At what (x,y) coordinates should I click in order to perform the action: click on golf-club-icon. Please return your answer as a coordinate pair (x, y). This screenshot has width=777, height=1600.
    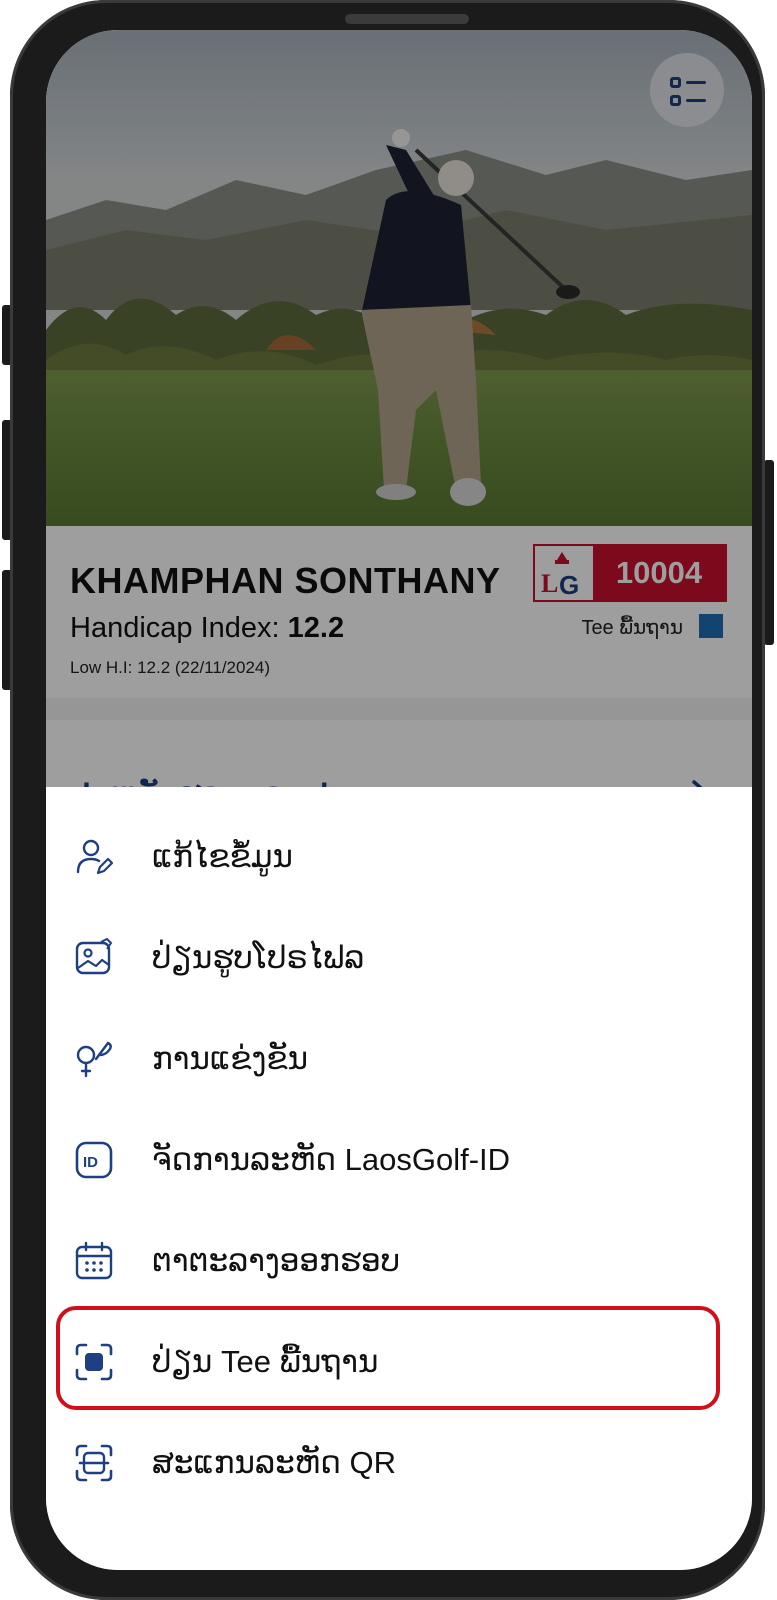
    Looking at the image, I should click on (94, 1059).